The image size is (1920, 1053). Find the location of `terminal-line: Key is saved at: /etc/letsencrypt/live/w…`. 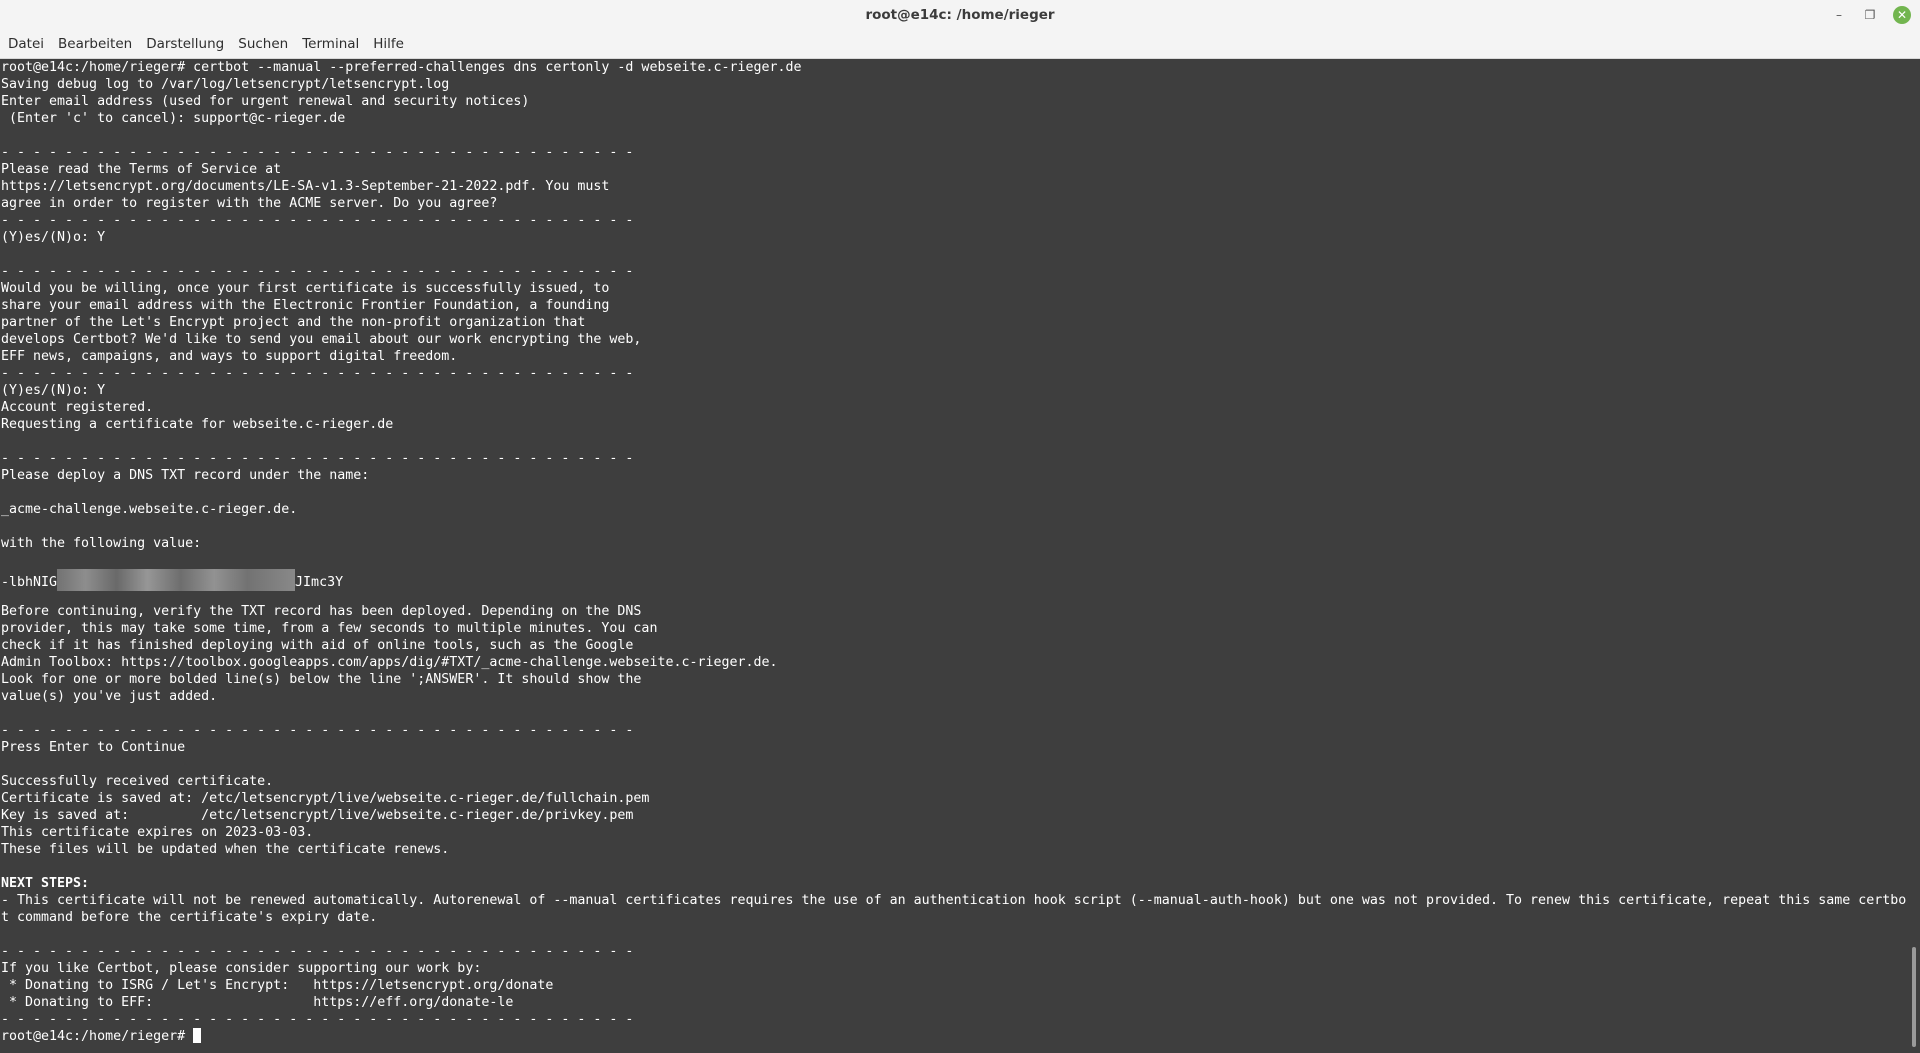

terminal-line: Key is saved at: /etc/letsencrypt/live/w… is located at coordinates (317, 815).